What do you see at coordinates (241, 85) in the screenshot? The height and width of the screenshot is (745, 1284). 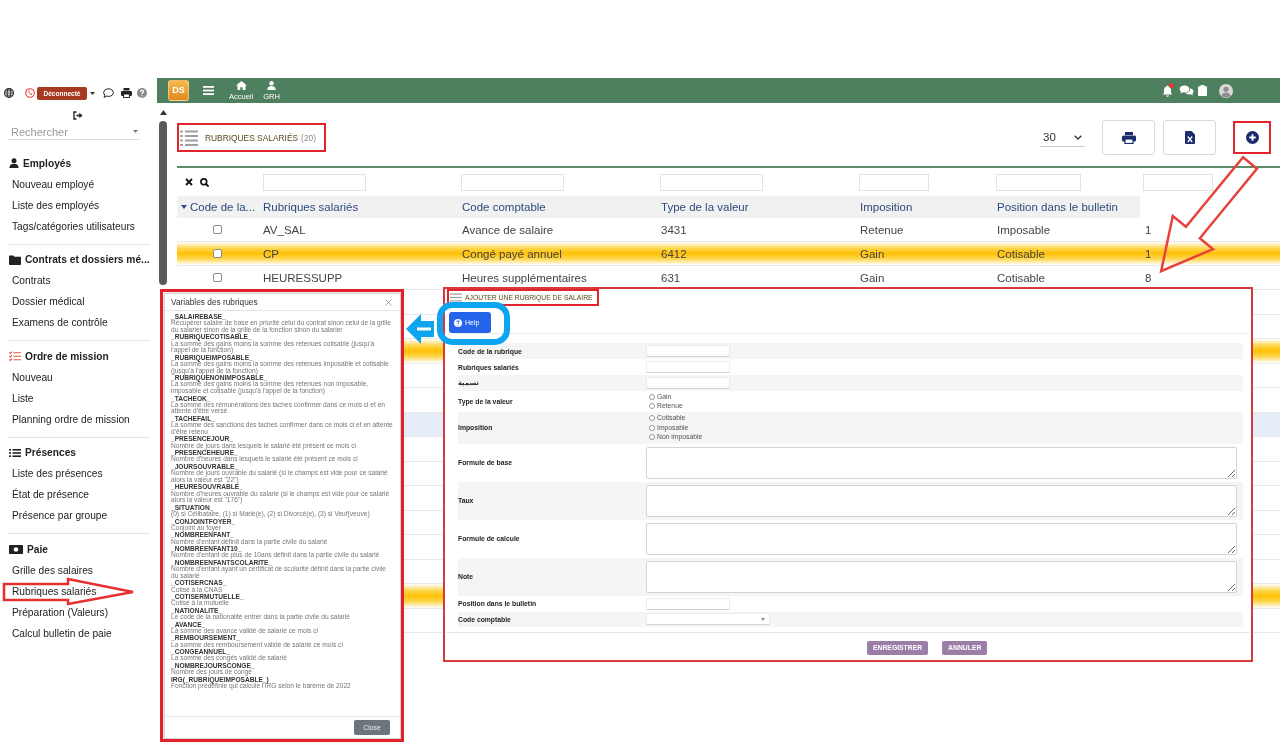 I see `home-icon` at bounding box center [241, 85].